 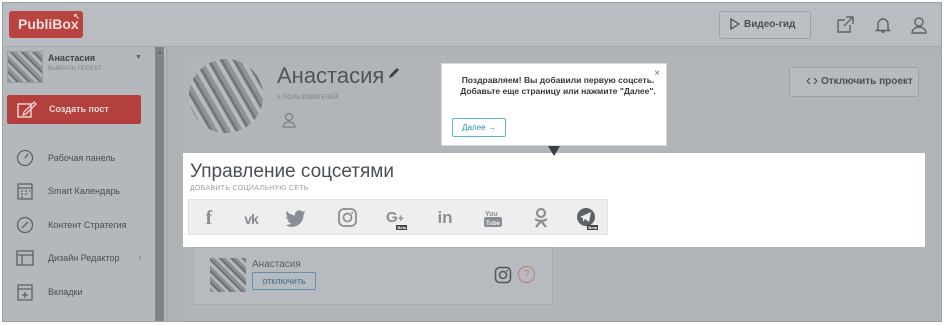 I want to click on youtube-icon: You Tube, so click(x=493, y=218).